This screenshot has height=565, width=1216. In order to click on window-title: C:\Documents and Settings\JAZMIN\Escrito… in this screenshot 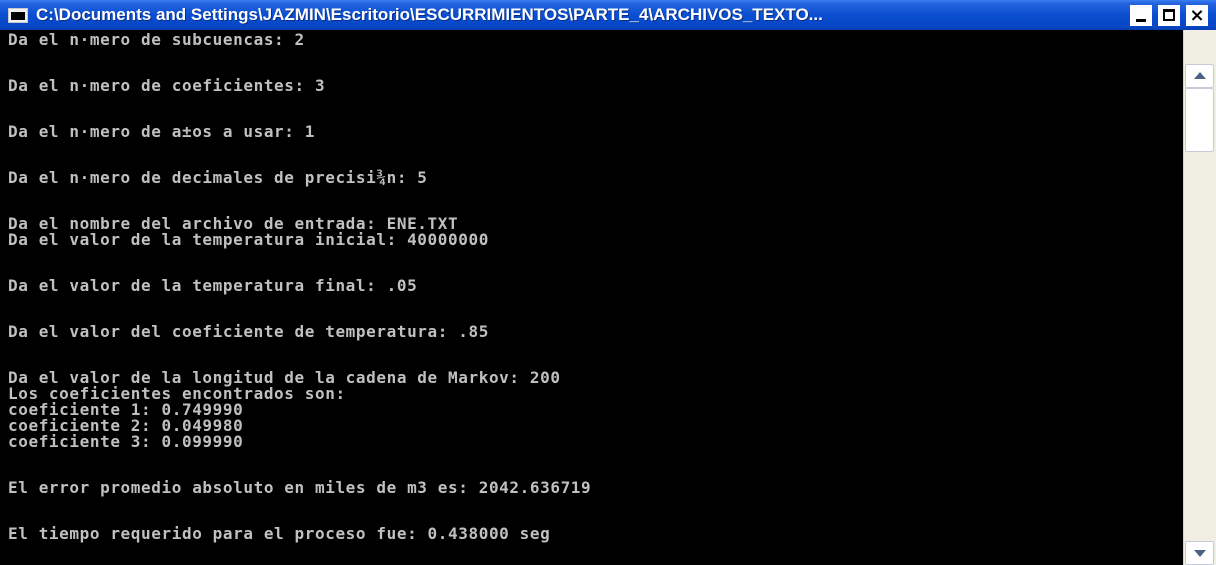, I will do `click(429, 14)`.